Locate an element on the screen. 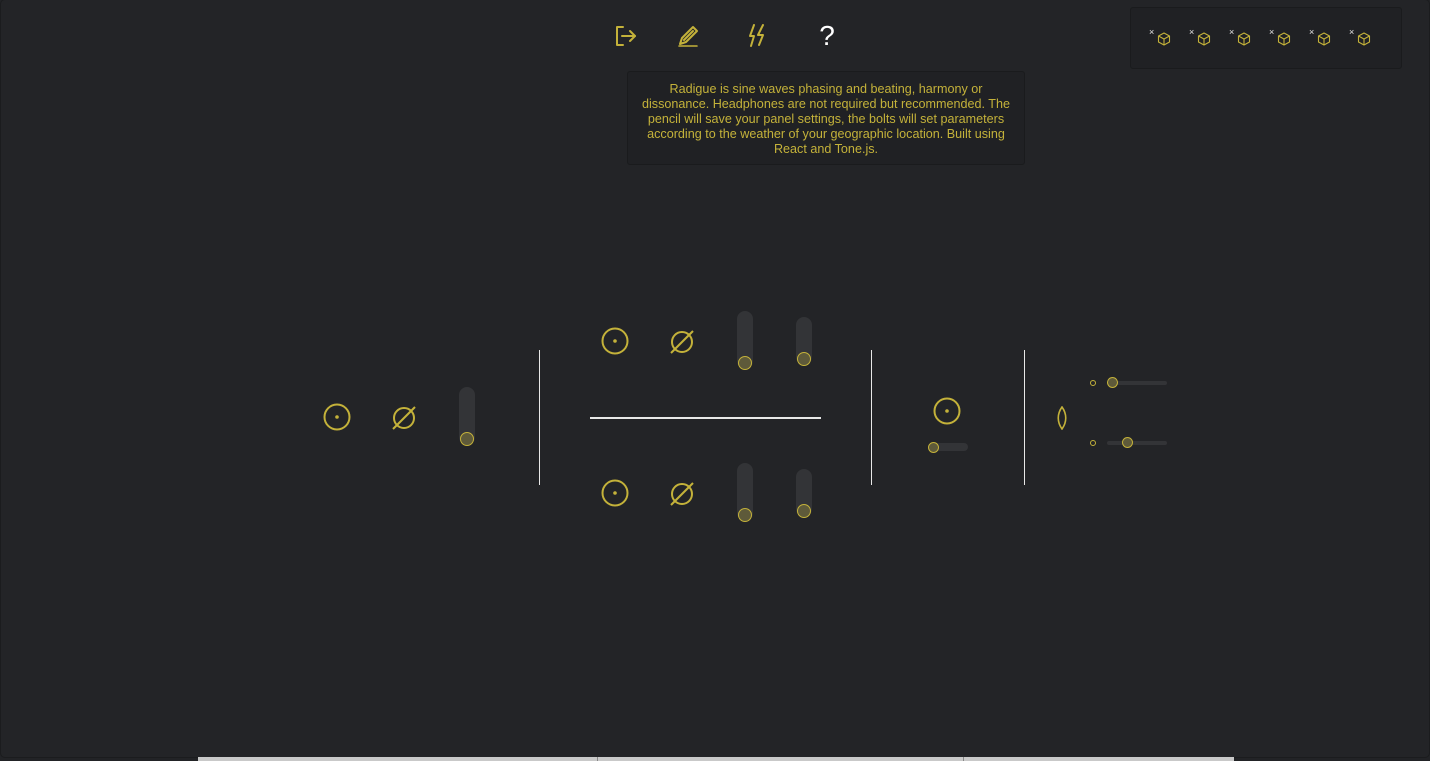 This screenshot has height=761, width=1430. oscillator-separator is located at coordinates (705, 418).